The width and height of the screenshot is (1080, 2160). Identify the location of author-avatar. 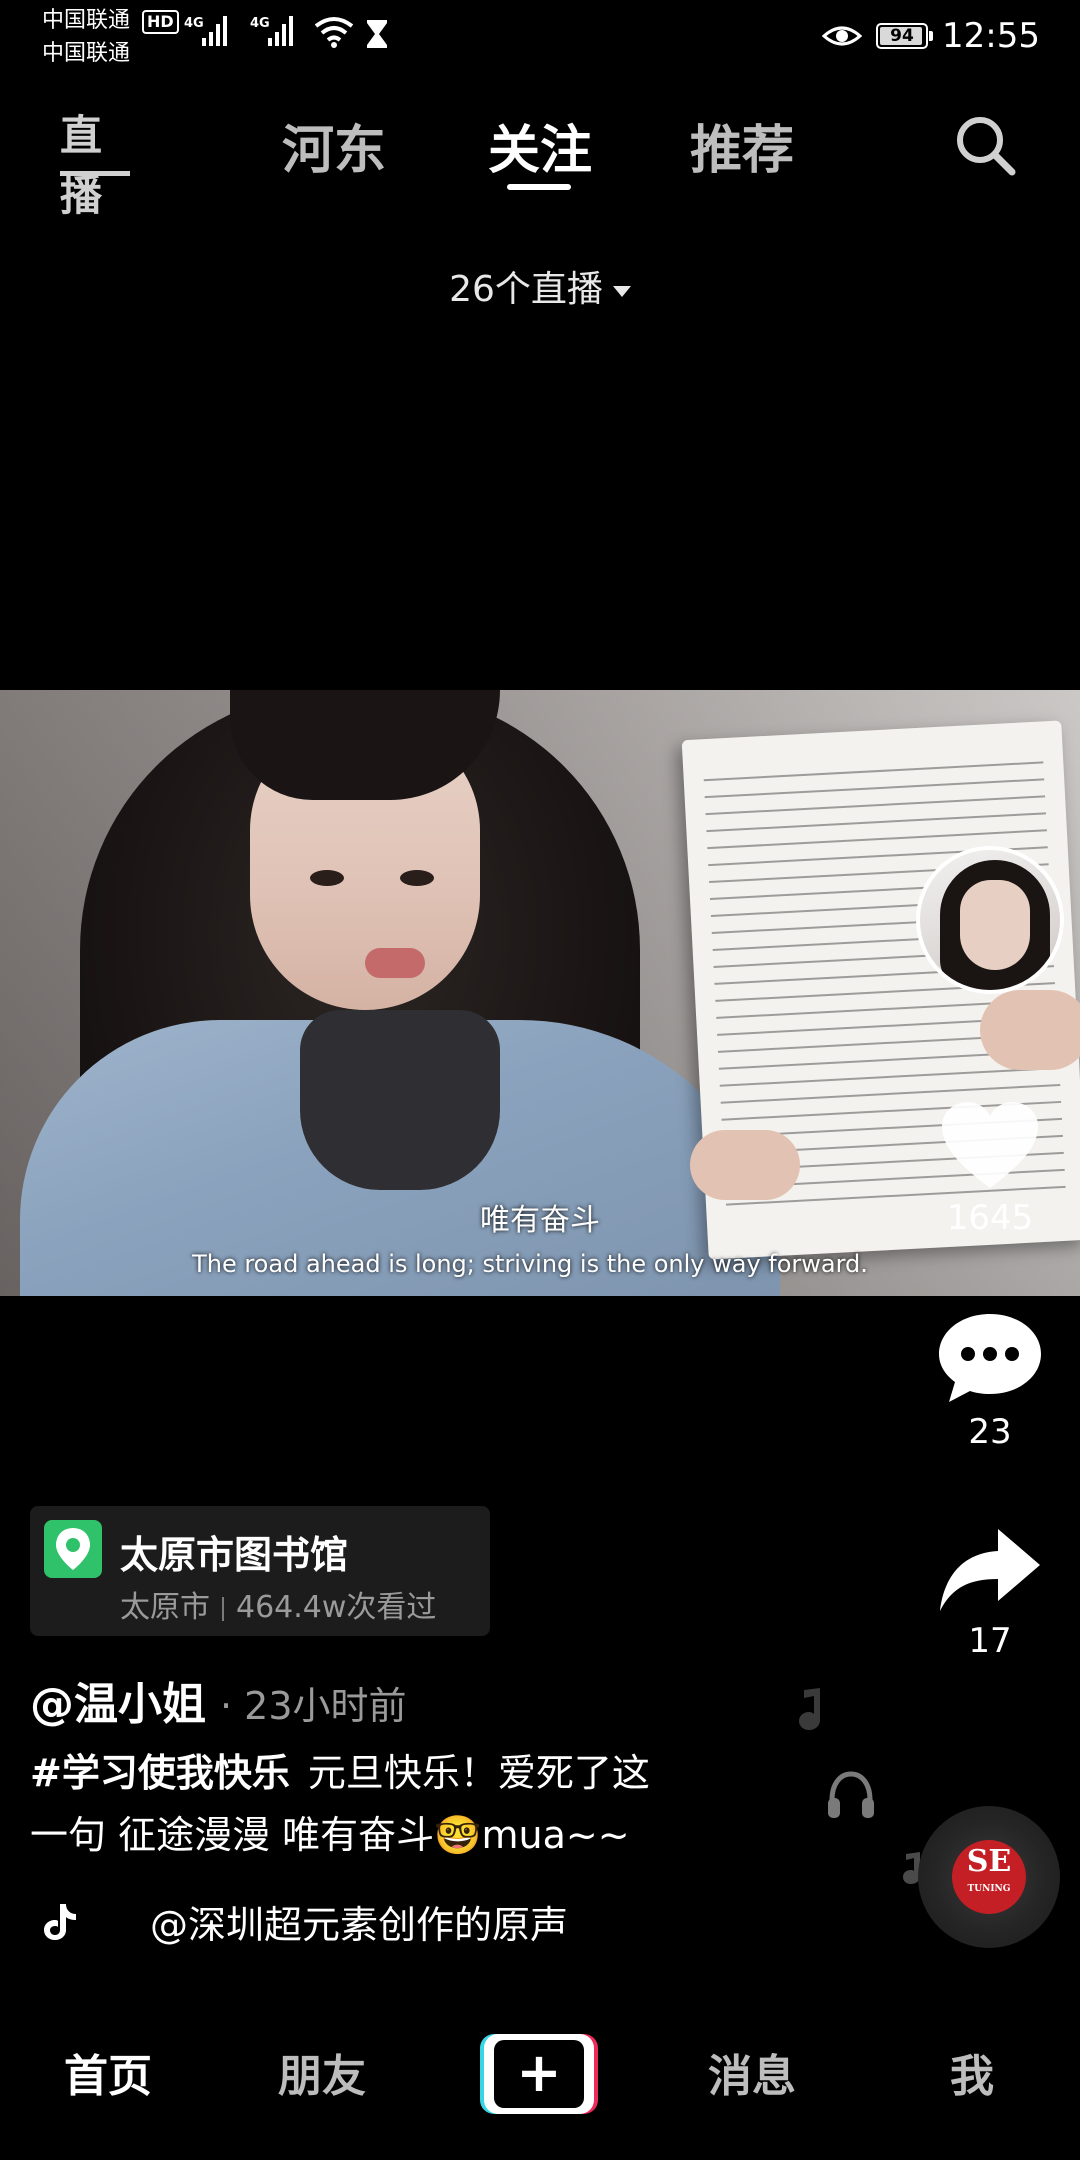
(990, 920).